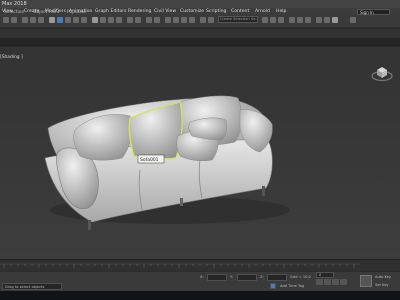 The image size is (400, 300). Describe the element at coordinates (382, 285) in the screenshot. I see `set-key-label: Set Key` at that location.